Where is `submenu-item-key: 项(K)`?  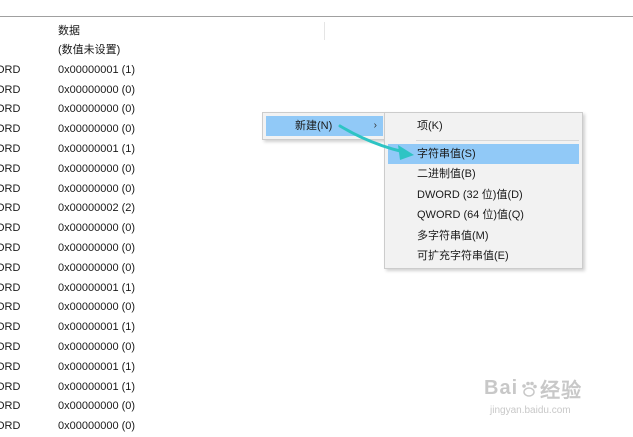
submenu-item-key: 项(K) is located at coordinates (483, 126).